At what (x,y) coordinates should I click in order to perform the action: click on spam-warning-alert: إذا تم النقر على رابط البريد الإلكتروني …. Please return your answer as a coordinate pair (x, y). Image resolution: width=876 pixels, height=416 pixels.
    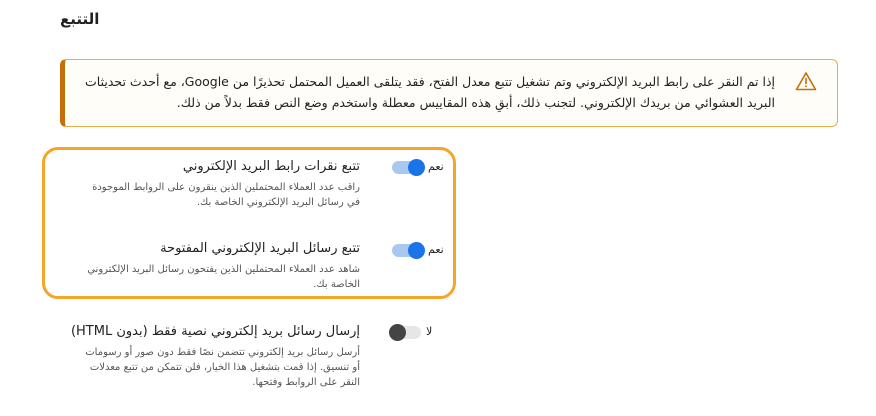
    Looking at the image, I should click on (449, 93).